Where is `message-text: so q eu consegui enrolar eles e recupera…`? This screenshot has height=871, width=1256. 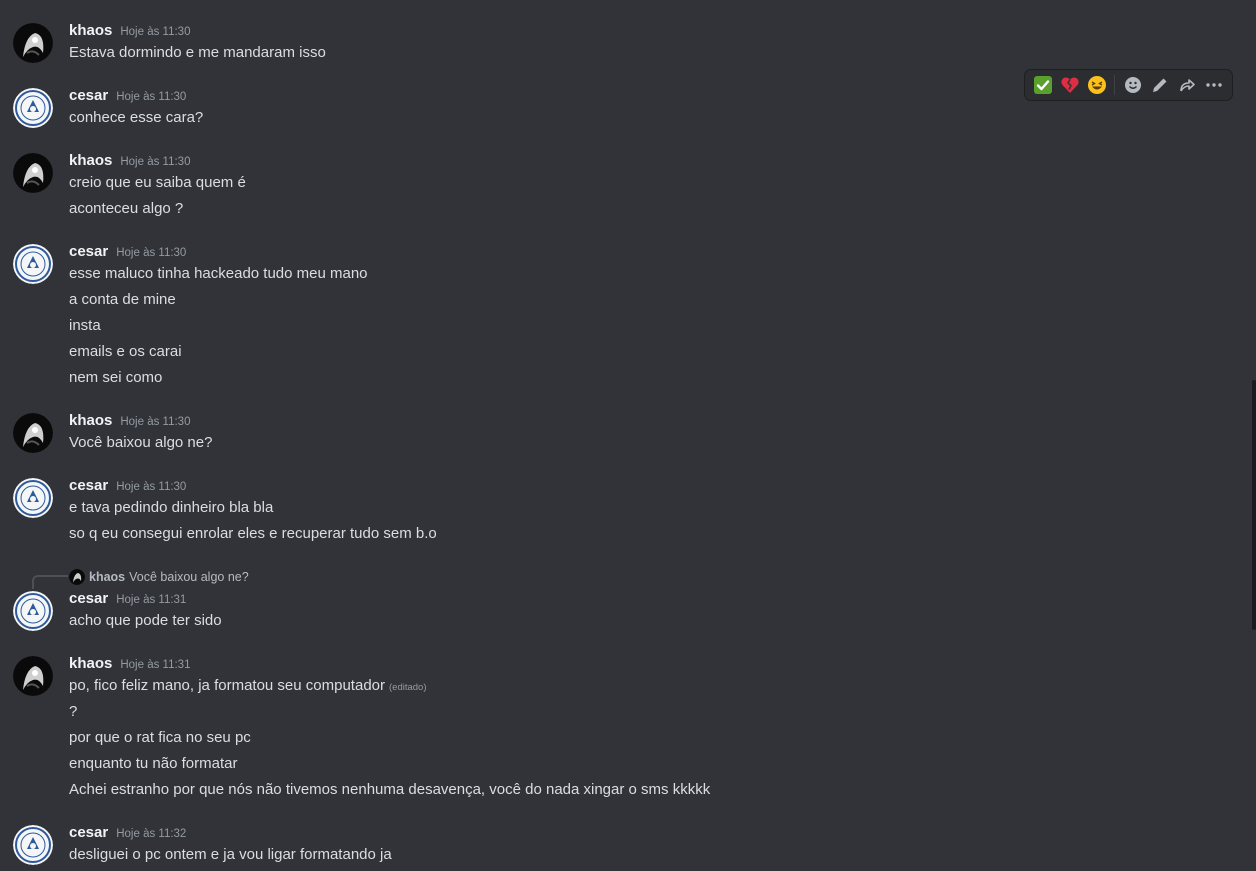
message-text: so q eu consegui enrolar eles e recupera… is located at coordinates (253, 533).